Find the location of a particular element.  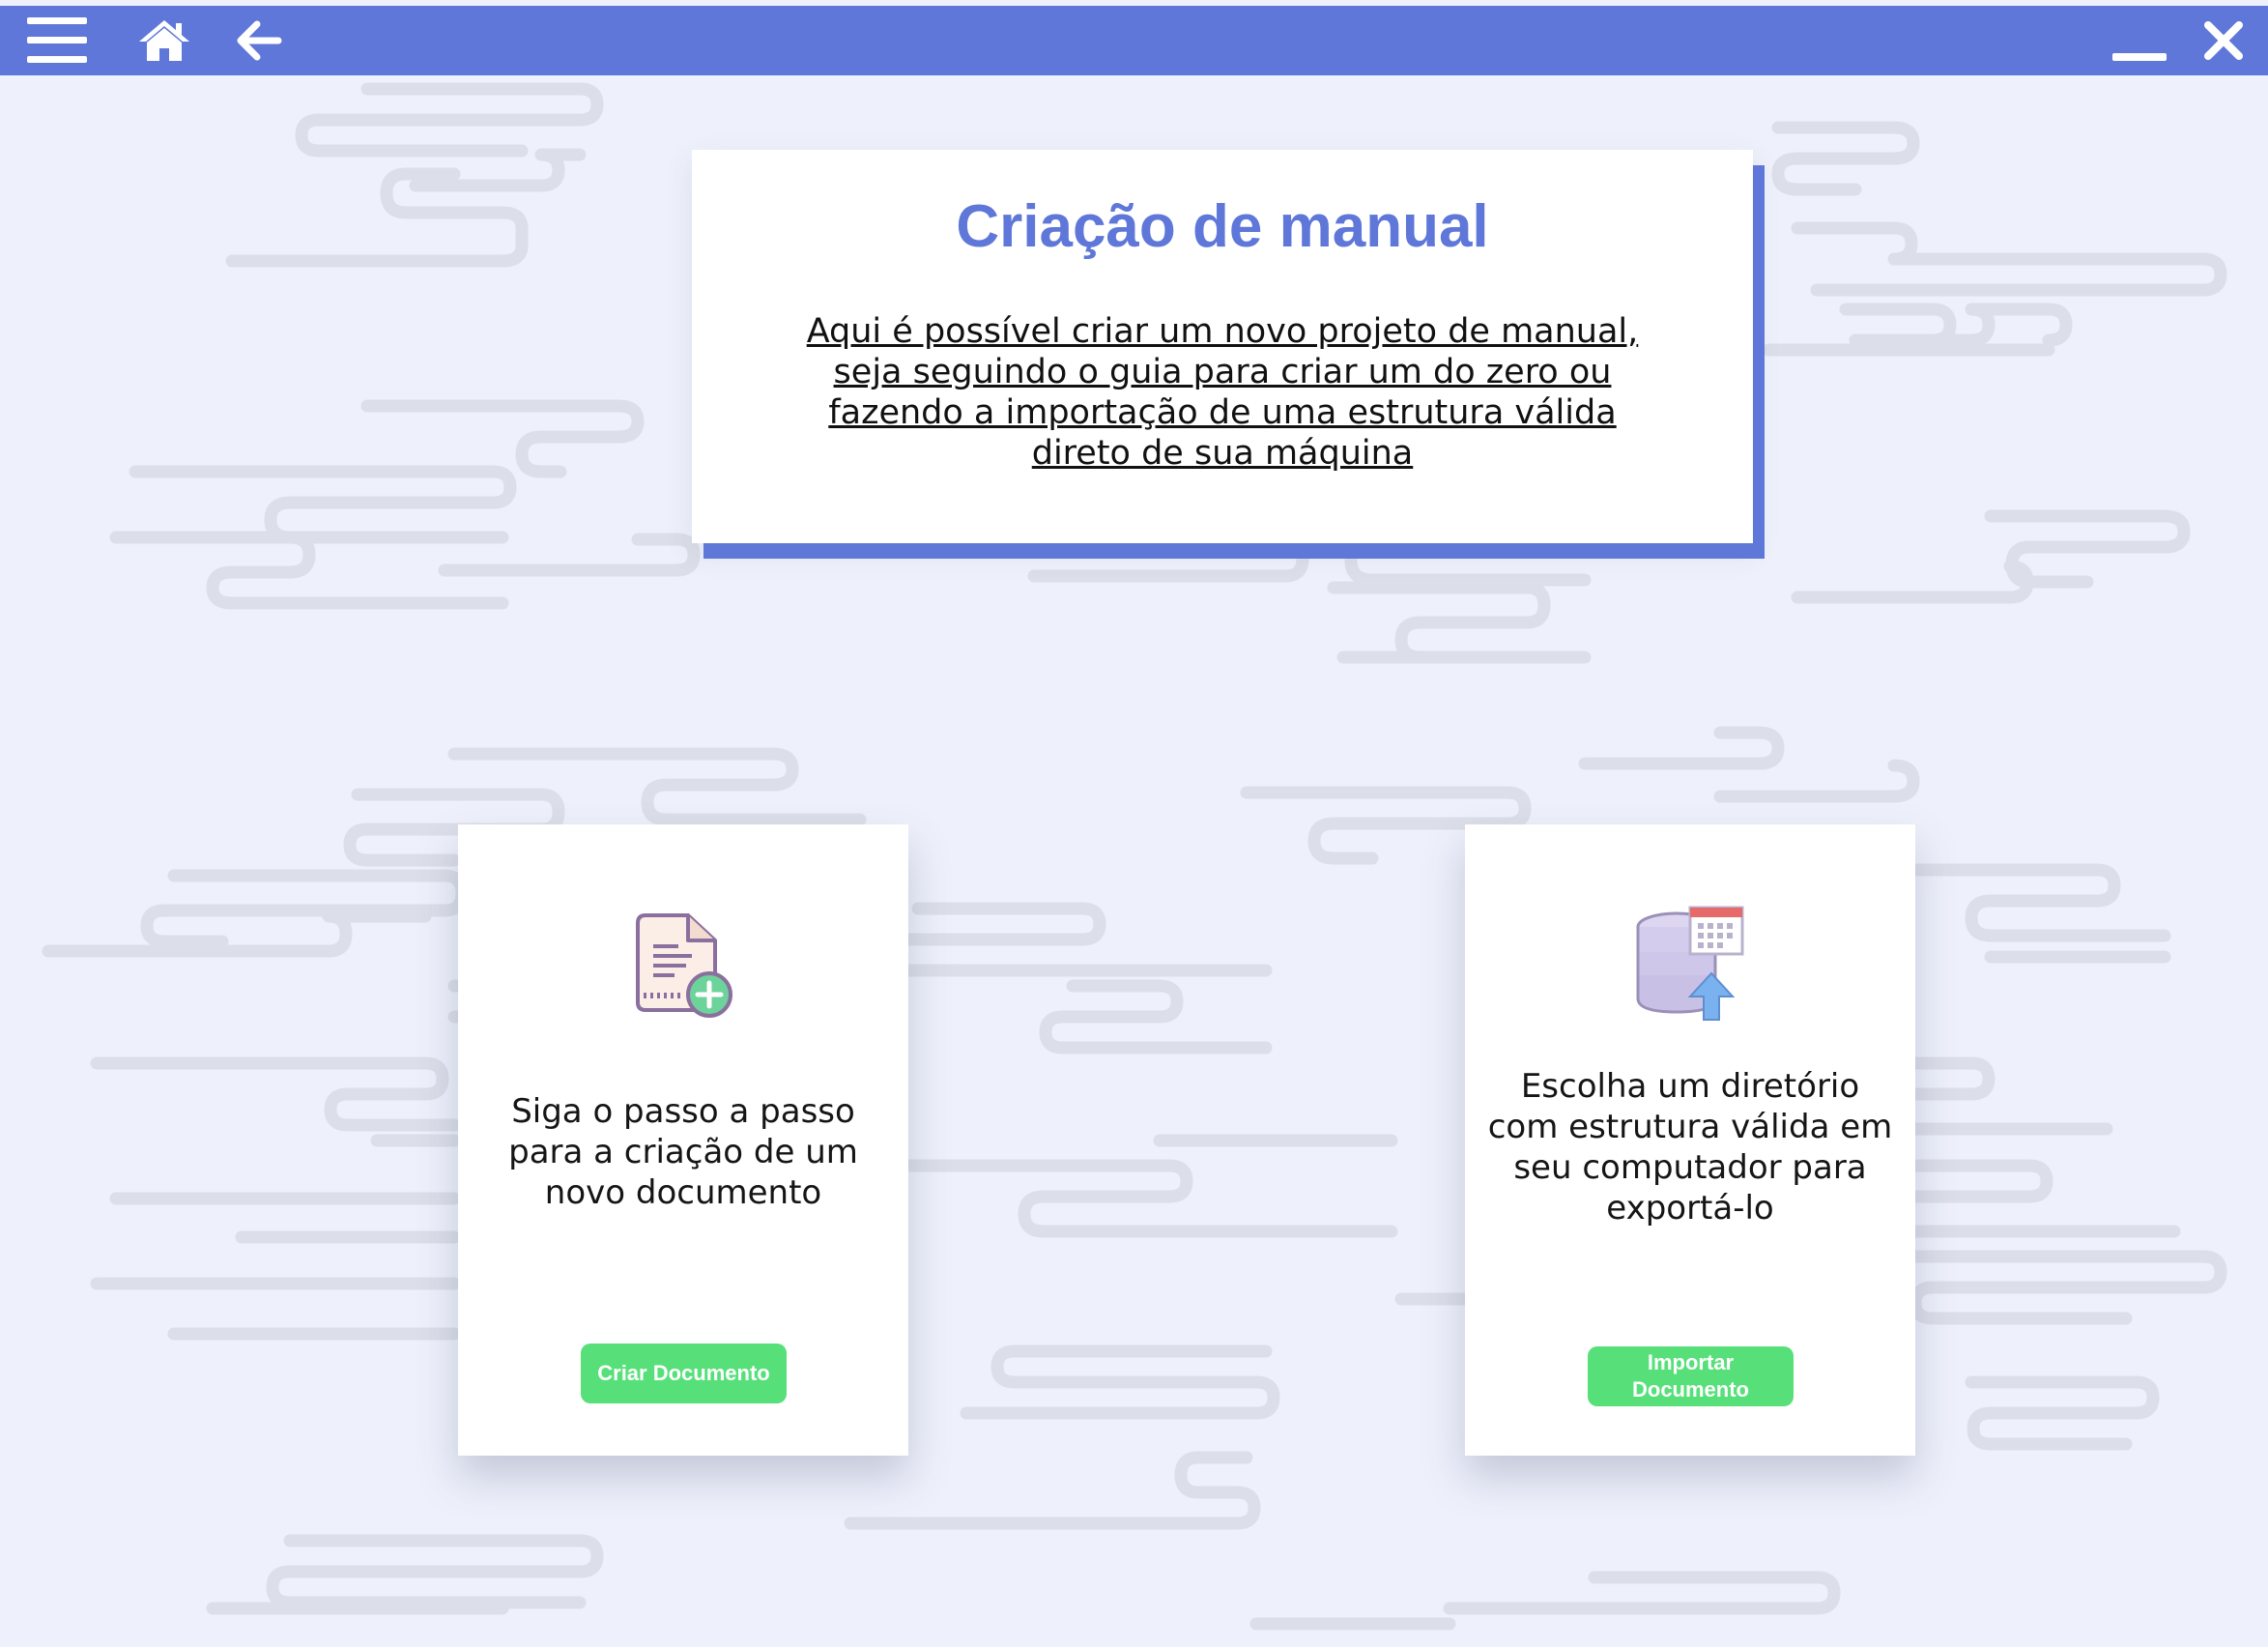

page-title: Criação de manual is located at coordinates (1222, 226).